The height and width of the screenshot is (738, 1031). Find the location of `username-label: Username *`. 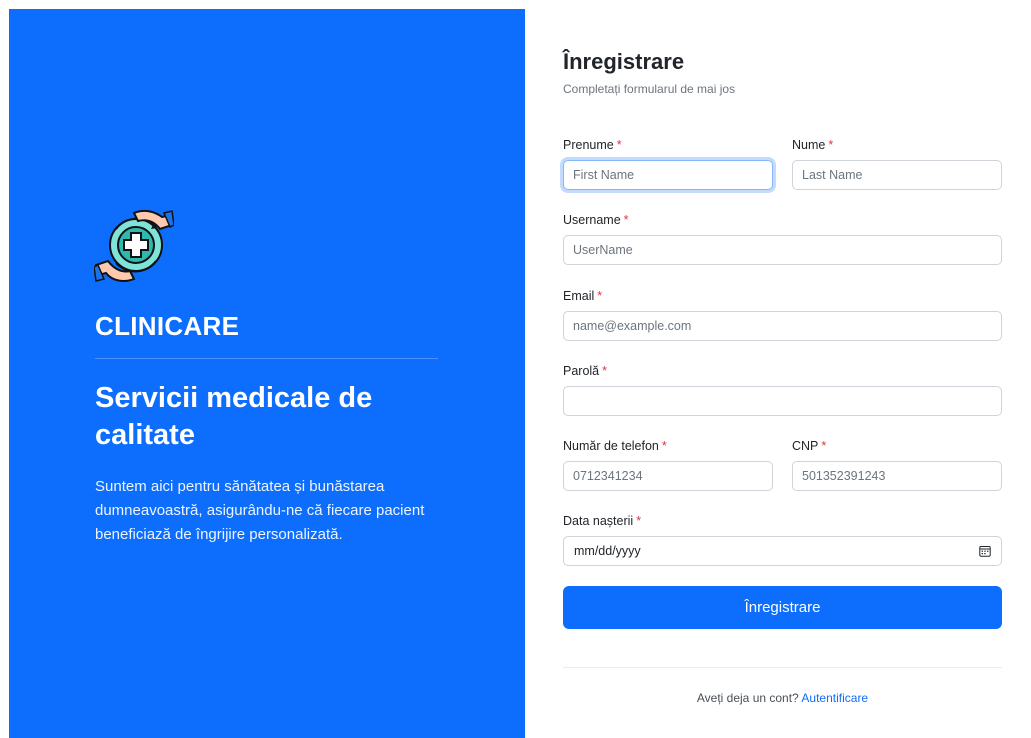

username-label: Username * is located at coordinates (596, 220).